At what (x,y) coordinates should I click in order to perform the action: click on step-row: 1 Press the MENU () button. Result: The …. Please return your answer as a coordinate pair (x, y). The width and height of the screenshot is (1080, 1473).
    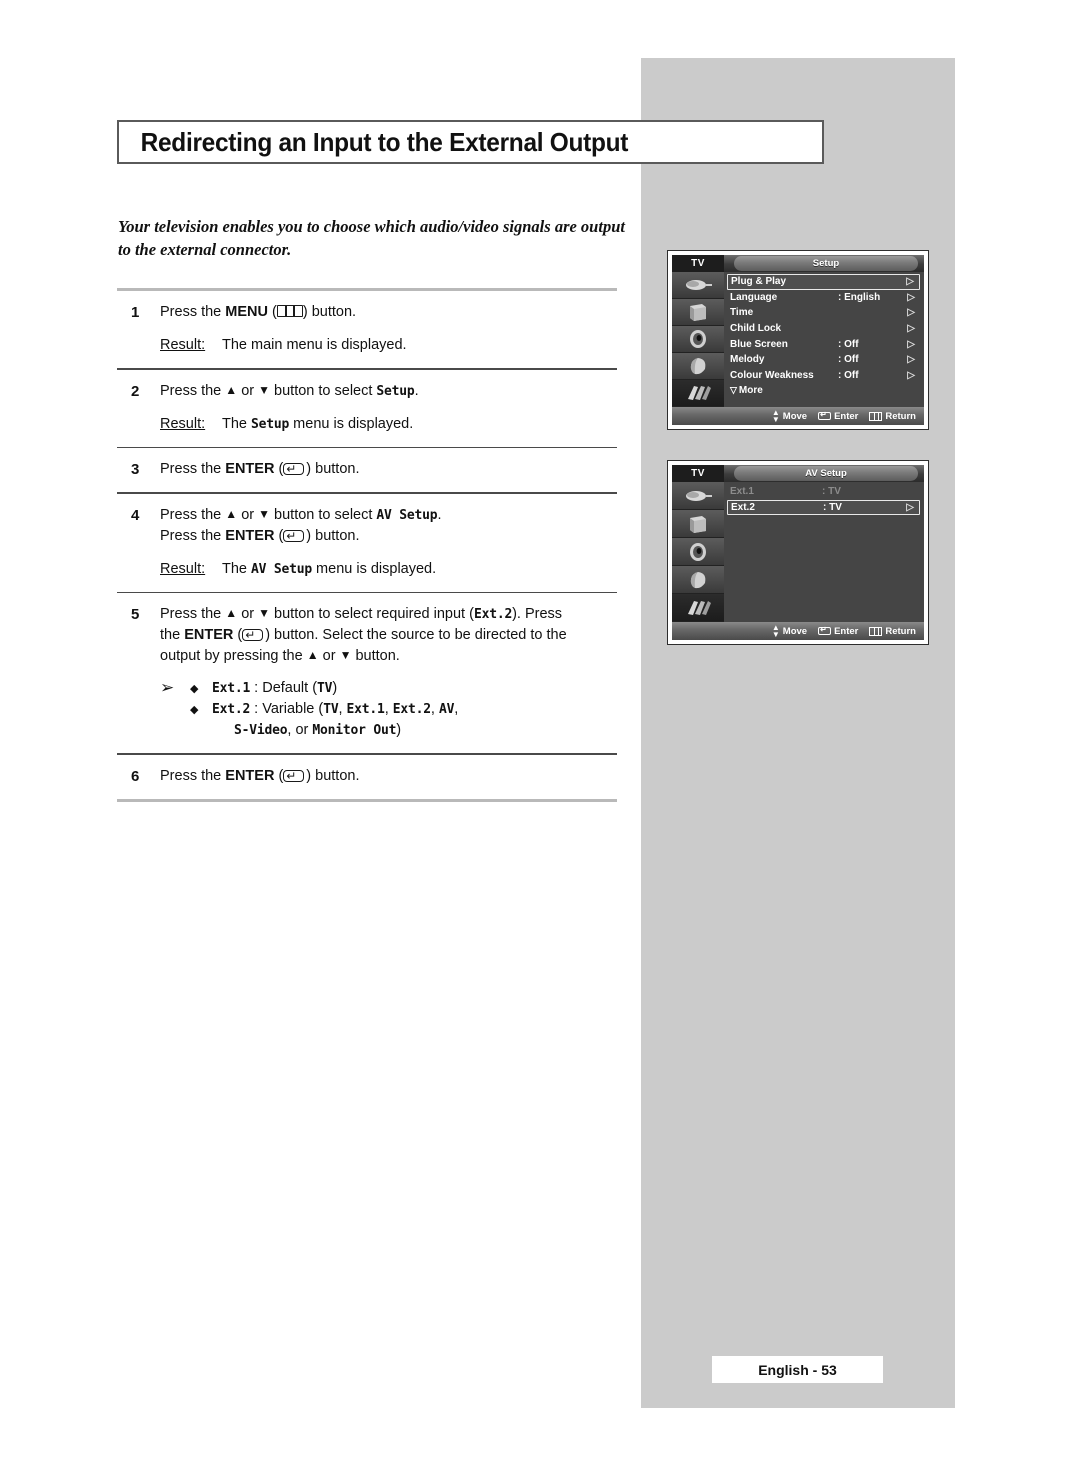
    Looking at the image, I should click on (367, 329).